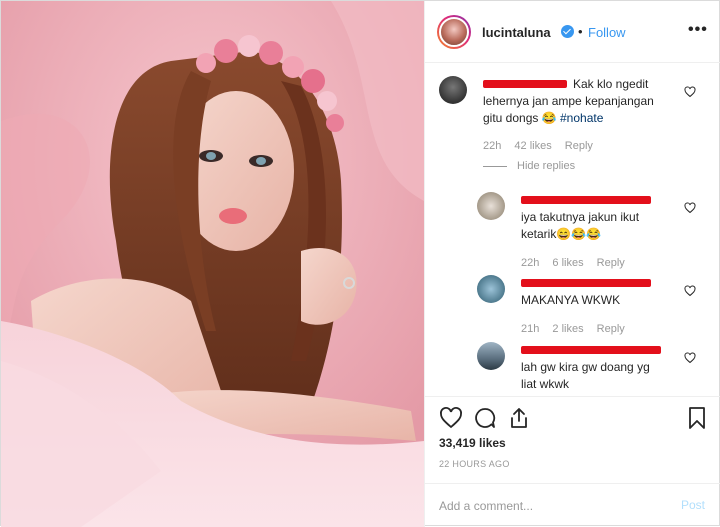 Image resolution: width=720 pixels, height=527 pixels. I want to click on share-upload-icon, so click(519, 418).